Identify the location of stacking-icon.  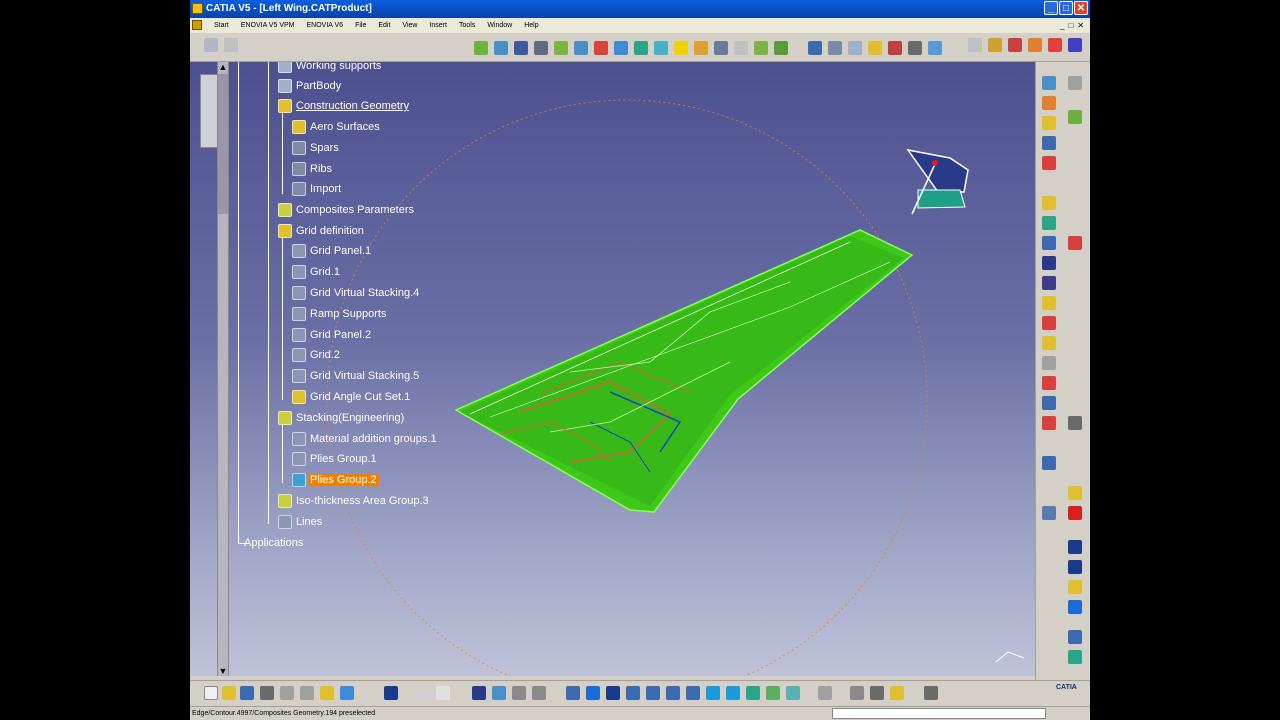
(521, 48).